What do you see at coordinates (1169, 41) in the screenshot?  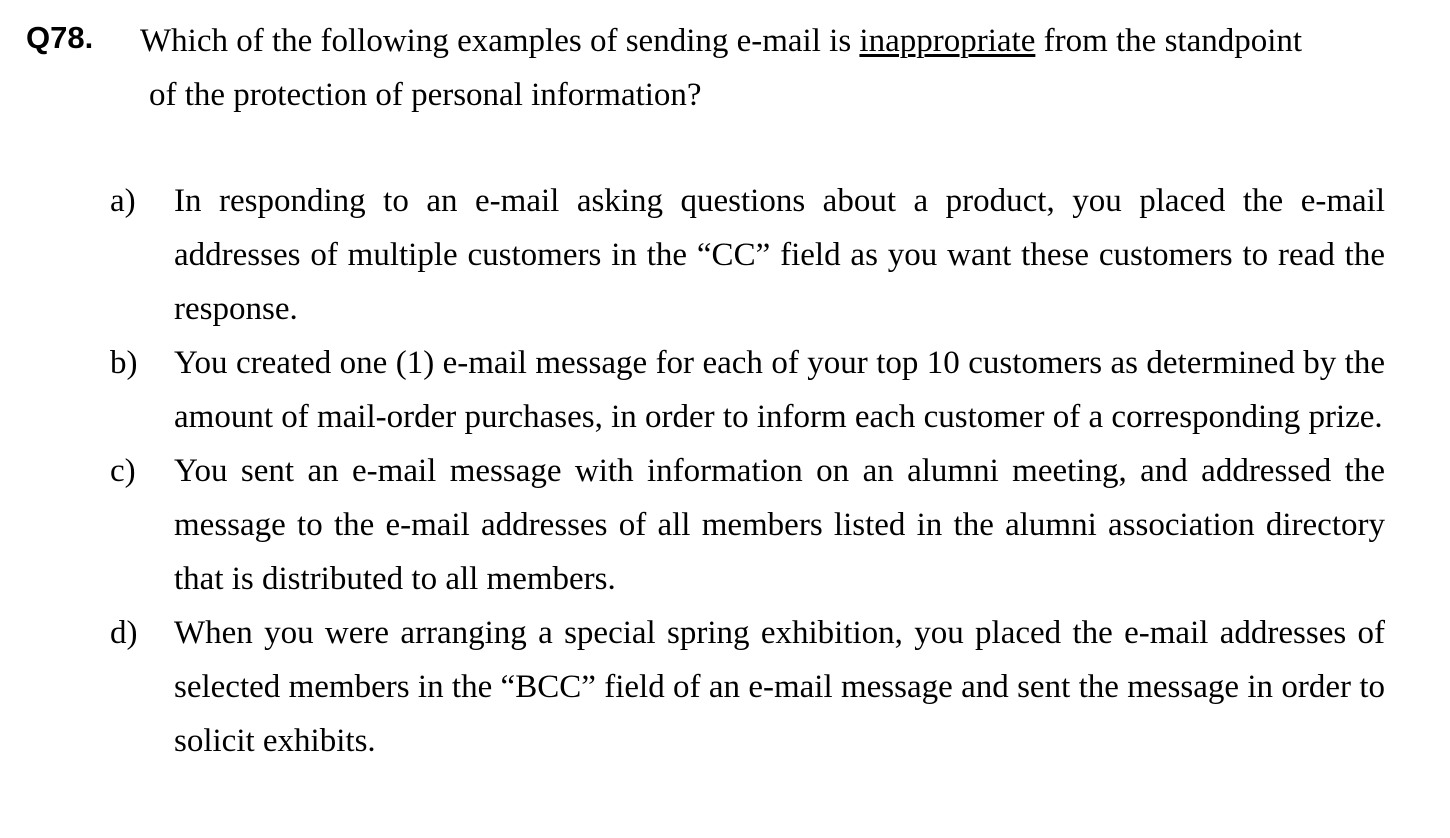 I see `question-text-after: from the standpoint` at bounding box center [1169, 41].